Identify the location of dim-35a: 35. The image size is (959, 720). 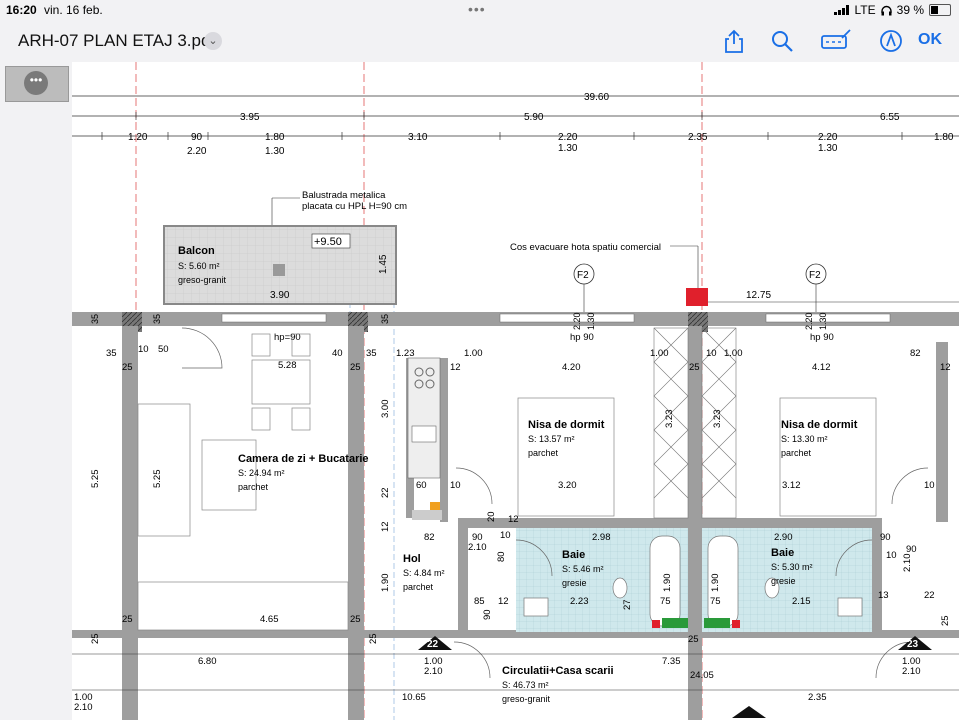
(111, 353).